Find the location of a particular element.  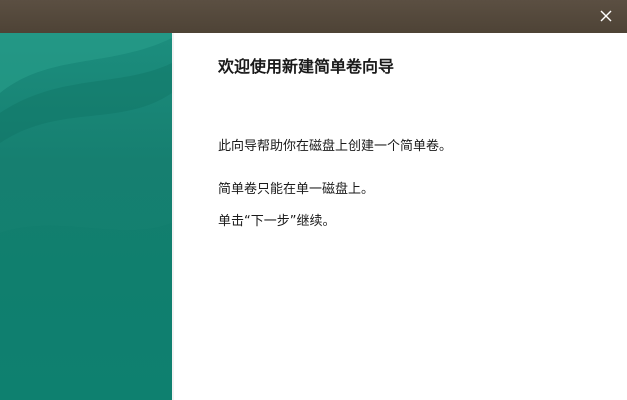

title-bar is located at coordinates (313, 16).